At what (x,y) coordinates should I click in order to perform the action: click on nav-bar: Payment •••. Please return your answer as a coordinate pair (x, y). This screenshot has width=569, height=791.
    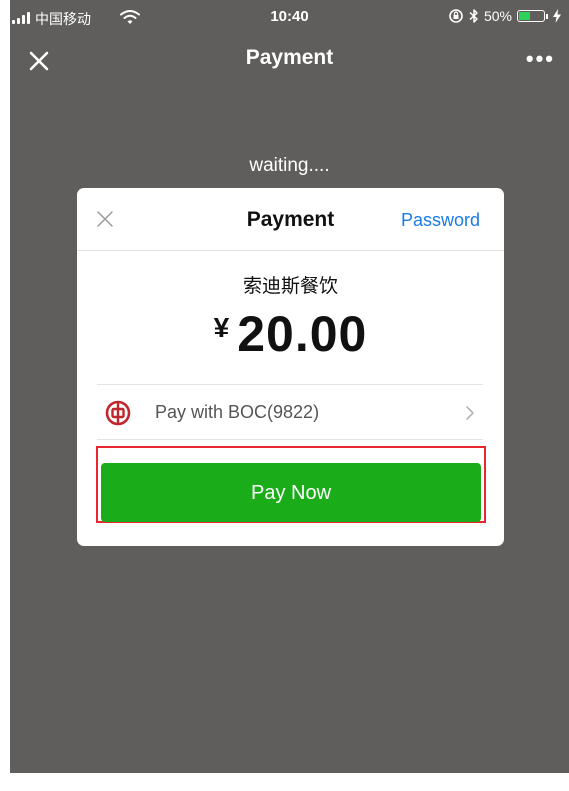
    Looking at the image, I should click on (289, 60).